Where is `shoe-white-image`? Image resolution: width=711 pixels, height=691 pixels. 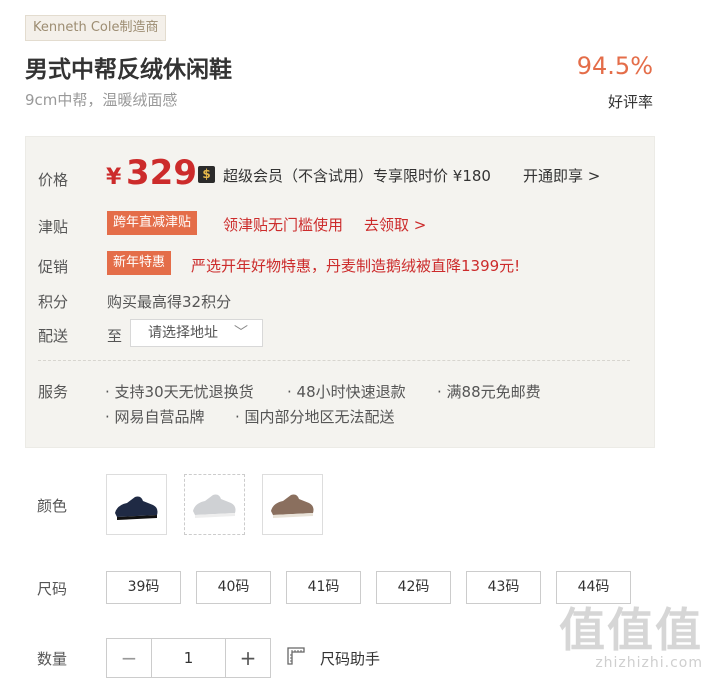 shoe-white-image is located at coordinates (214, 506).